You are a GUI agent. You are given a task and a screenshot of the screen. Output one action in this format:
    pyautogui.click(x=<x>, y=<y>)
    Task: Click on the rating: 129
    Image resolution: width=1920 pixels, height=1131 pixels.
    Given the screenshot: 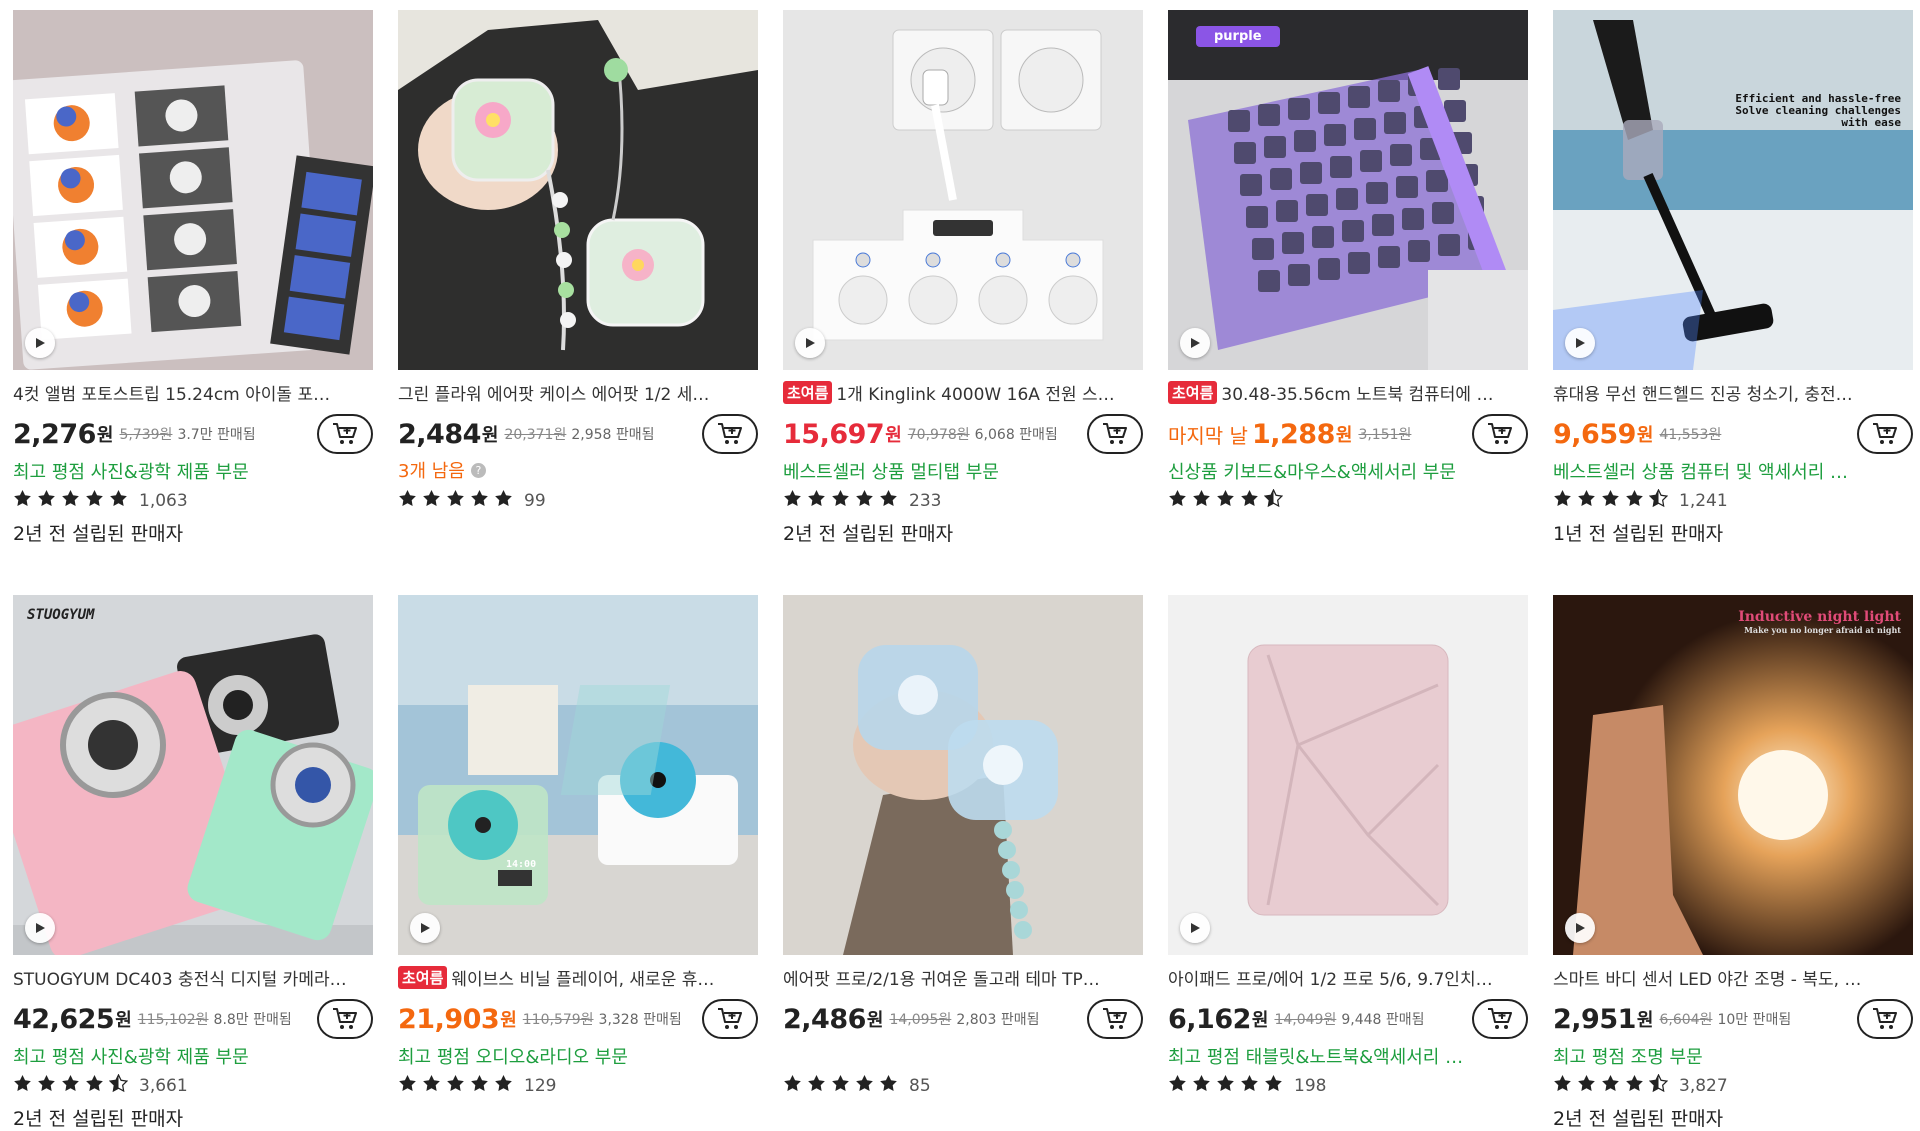 What is the action you would take?
    pyautogui.click(x=578, y=1086)
    